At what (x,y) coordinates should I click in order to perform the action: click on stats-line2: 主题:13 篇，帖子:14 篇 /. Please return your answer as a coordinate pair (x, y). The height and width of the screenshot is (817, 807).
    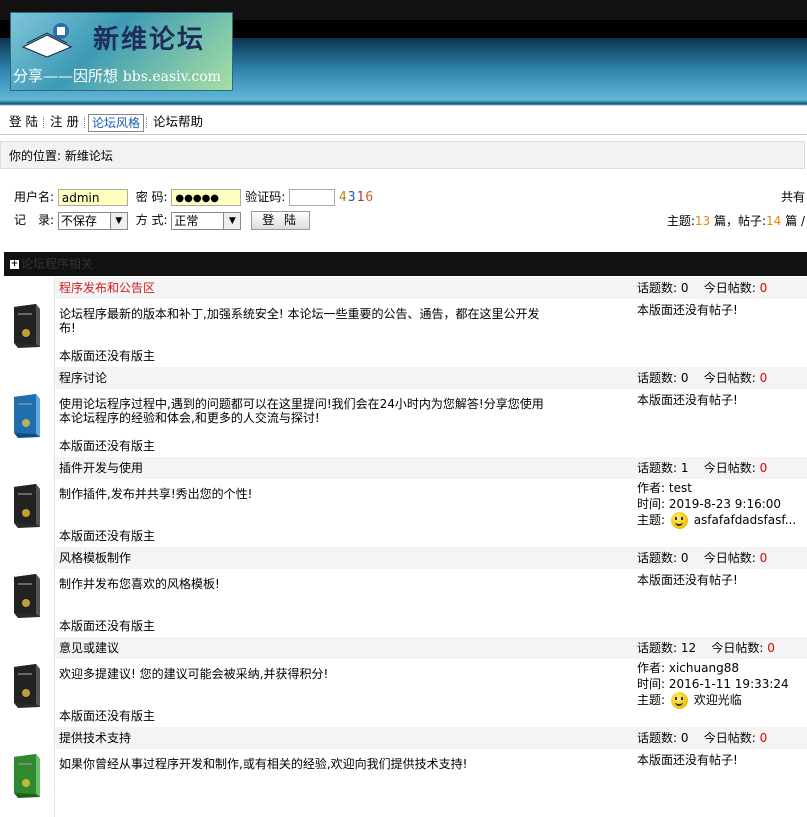
    Looking at the image, I should click on (736, 221).